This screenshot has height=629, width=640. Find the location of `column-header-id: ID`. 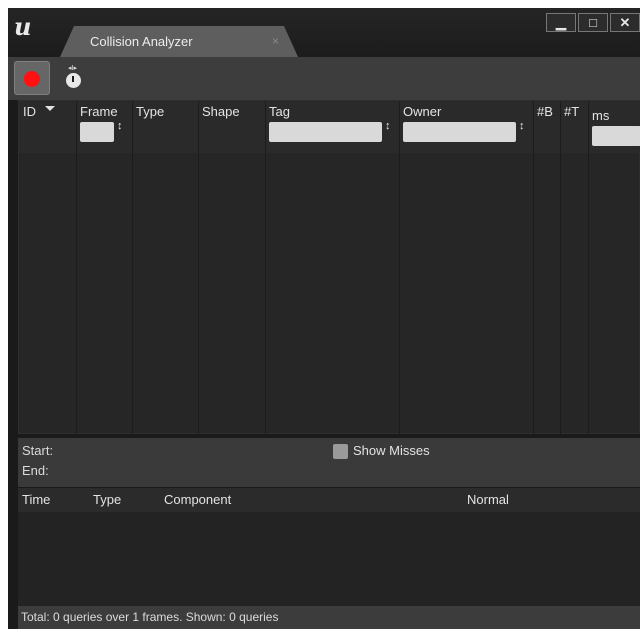

column-header-id: ID is located at coordinates (29, 111).